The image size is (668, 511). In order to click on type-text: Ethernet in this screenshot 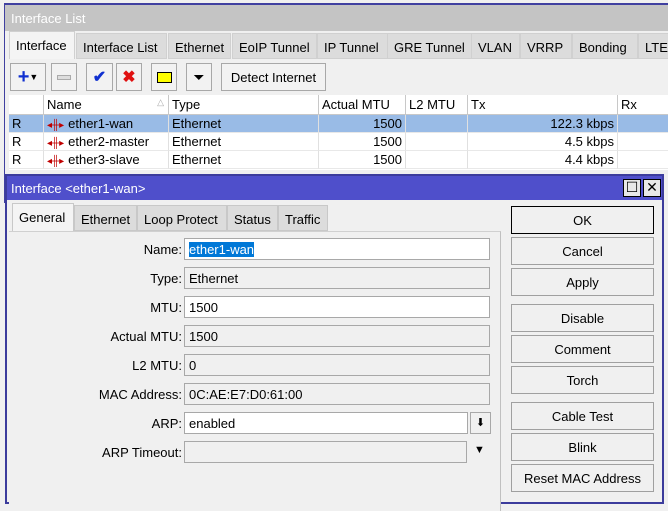, I will do `click(197, 123)`.